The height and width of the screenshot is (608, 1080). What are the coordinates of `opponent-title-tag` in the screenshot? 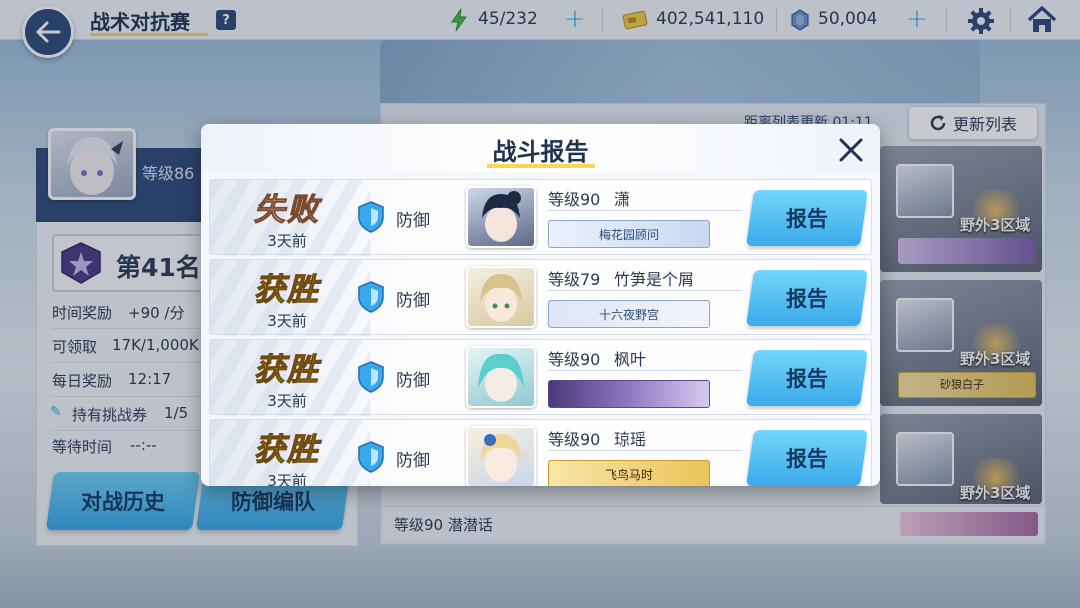 It's located at (629, 394).